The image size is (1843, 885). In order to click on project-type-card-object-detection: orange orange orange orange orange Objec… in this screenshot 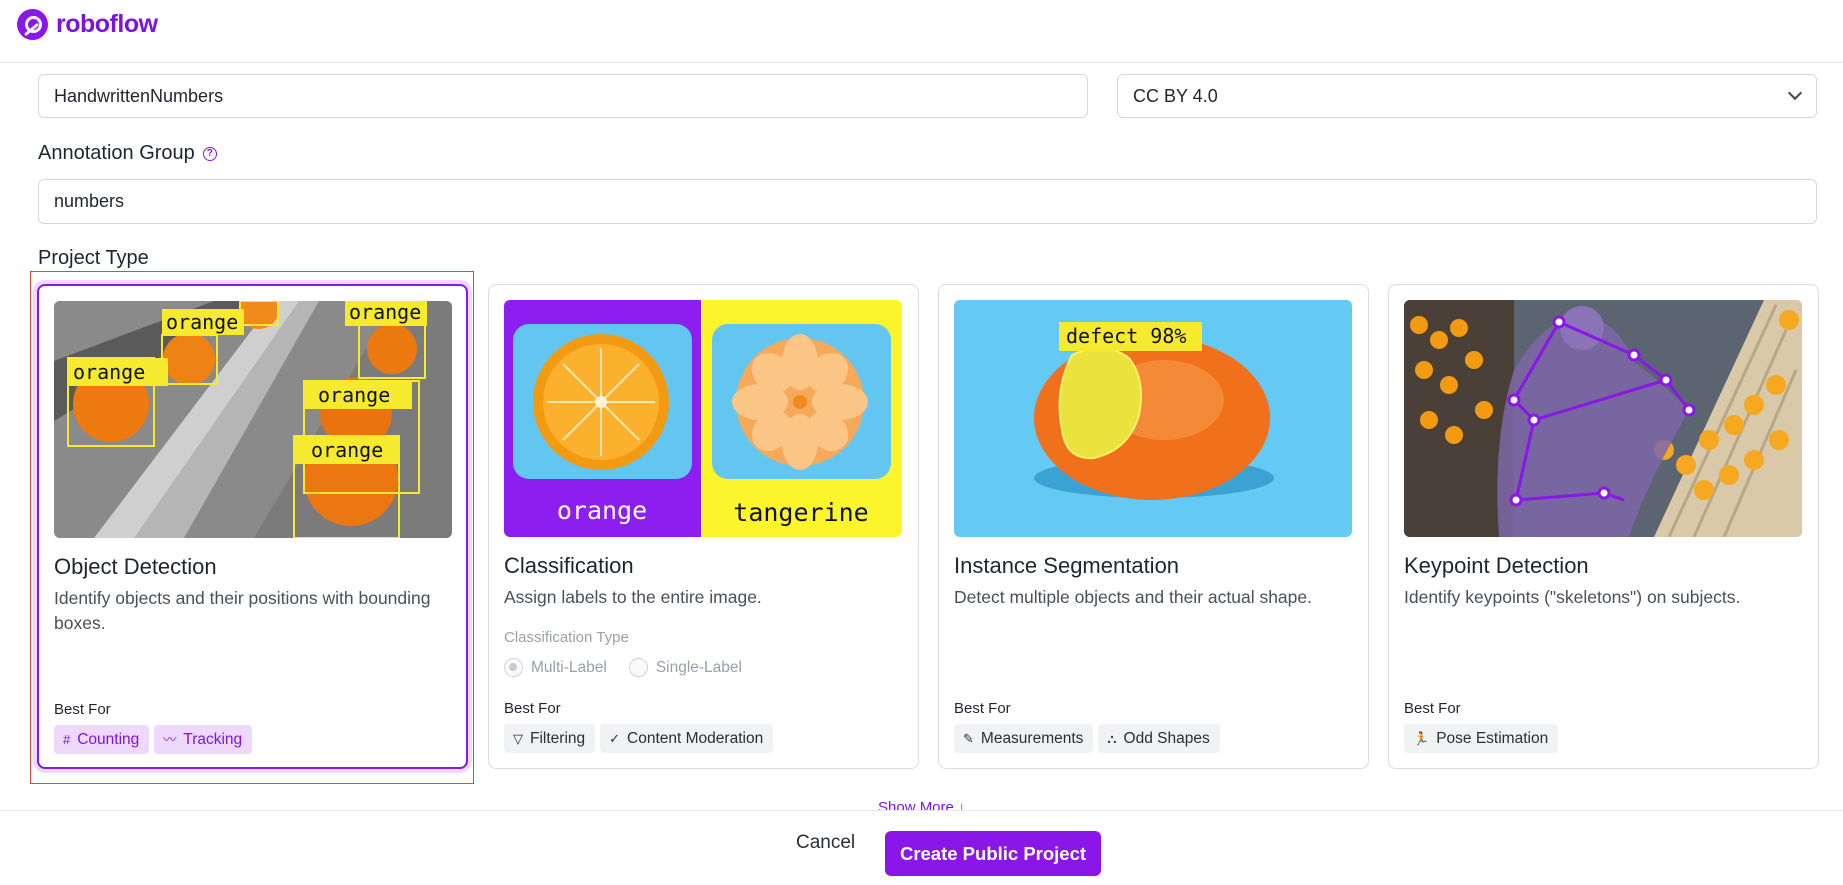, I will do `click(252, 526)`.